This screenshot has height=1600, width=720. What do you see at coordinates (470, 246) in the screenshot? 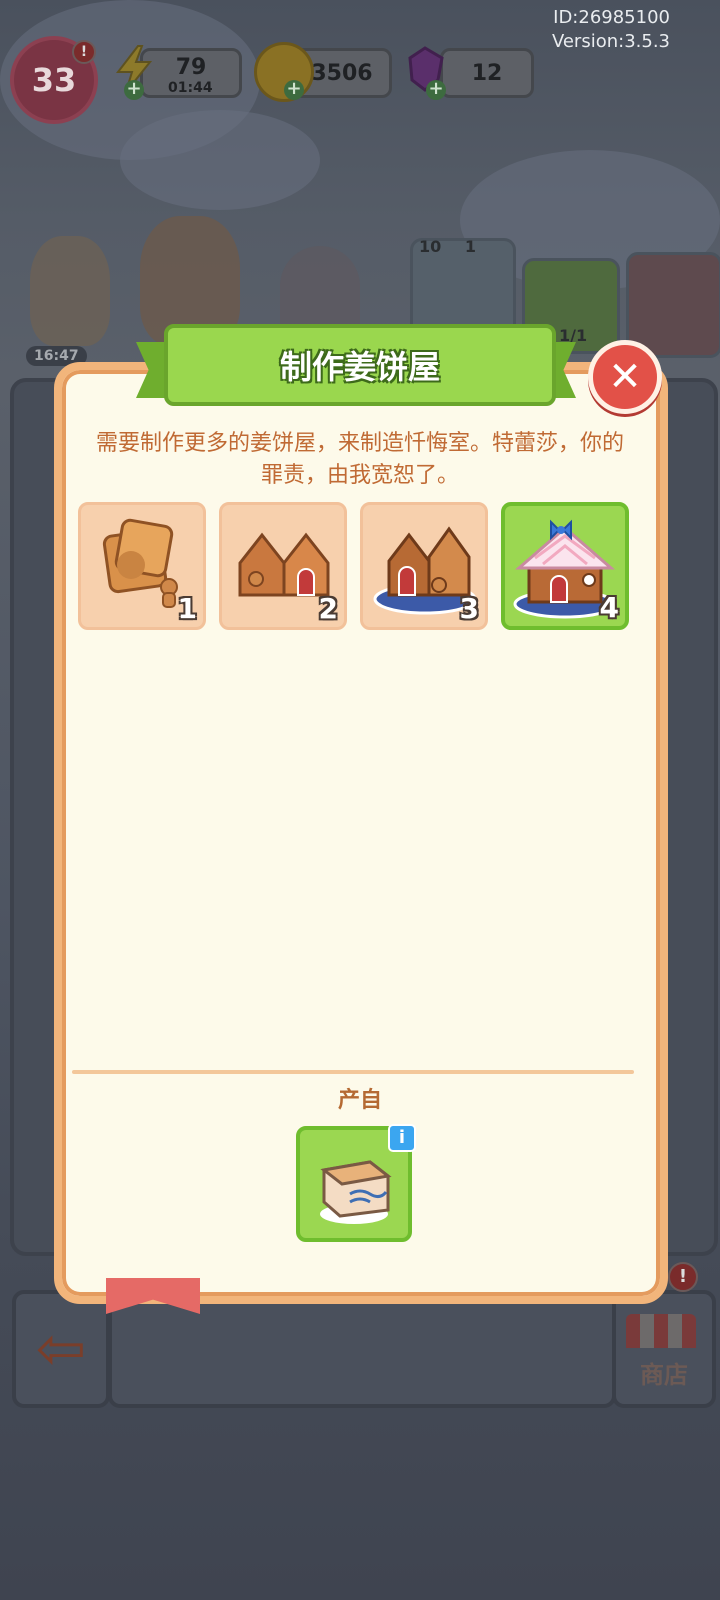
I see `order-count-b: 1` at bounding box center [470, 246].